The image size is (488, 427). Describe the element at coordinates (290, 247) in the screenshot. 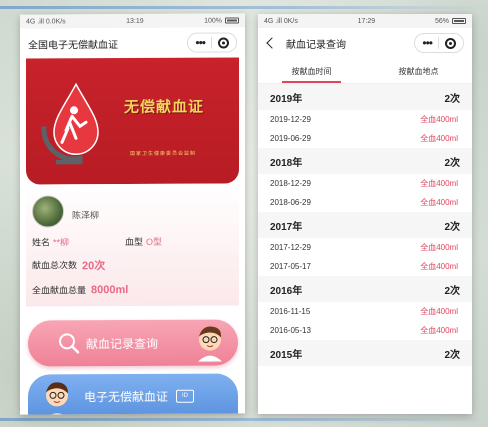

I see `record-date: 2017-12-29` at that location.